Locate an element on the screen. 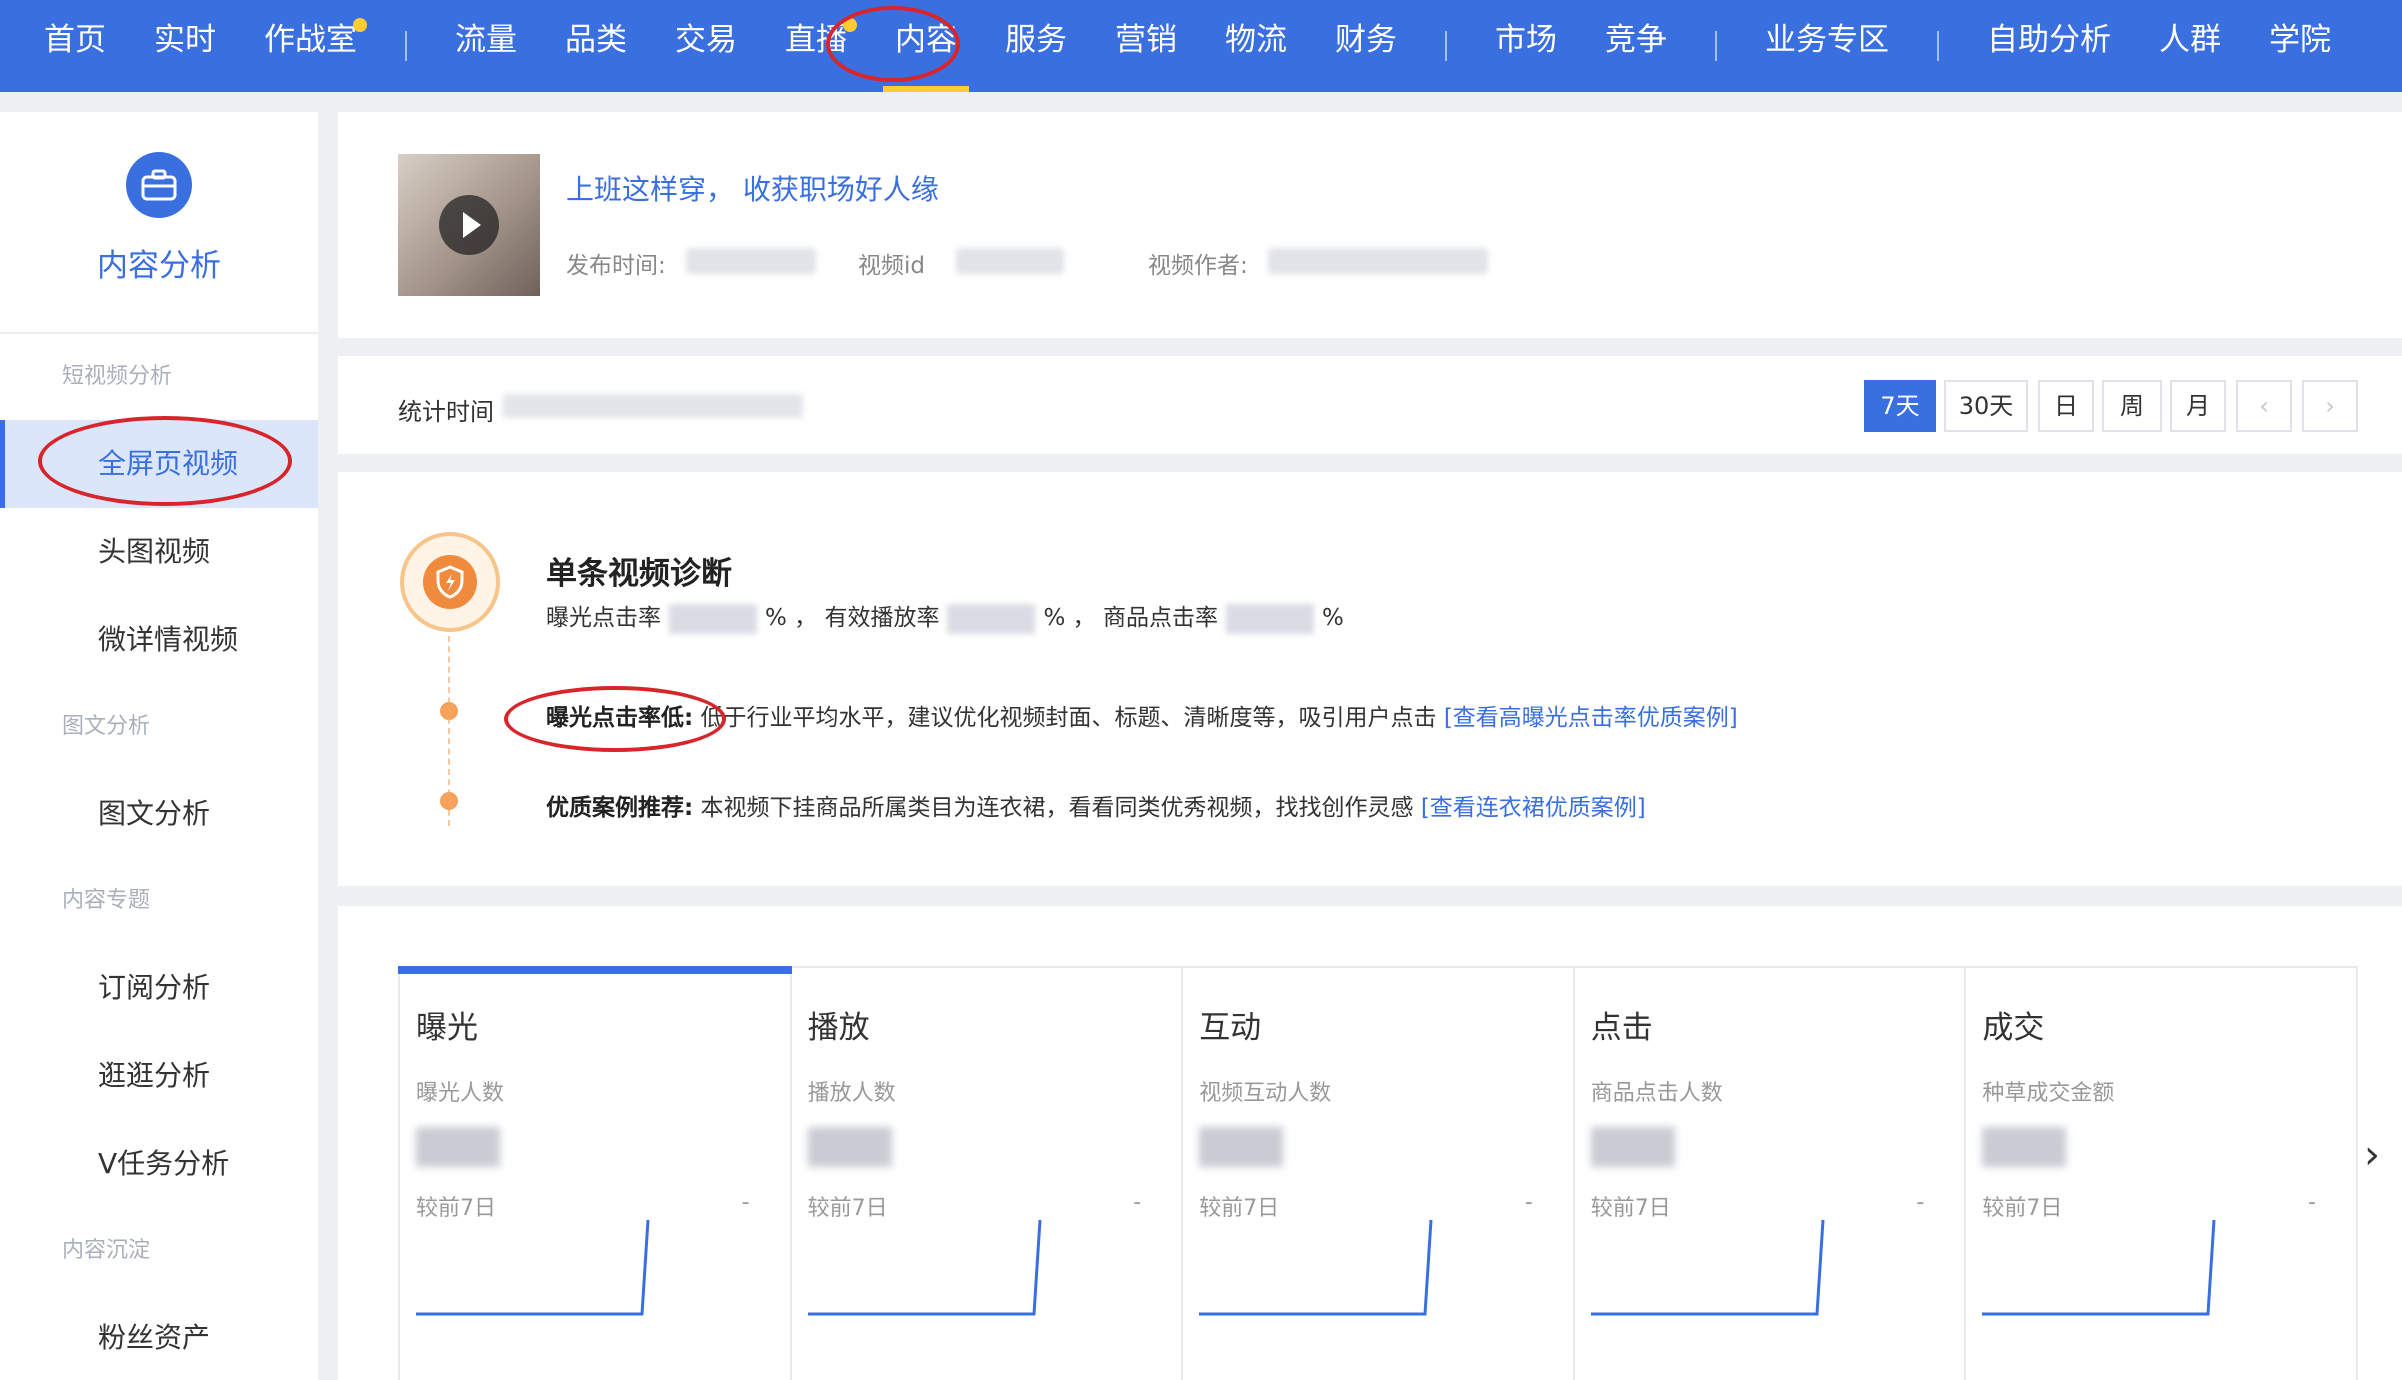 The height and width of the screenshot is (1380, 2402). metric-name: 曝光 is located at coordinates (447, 1028).